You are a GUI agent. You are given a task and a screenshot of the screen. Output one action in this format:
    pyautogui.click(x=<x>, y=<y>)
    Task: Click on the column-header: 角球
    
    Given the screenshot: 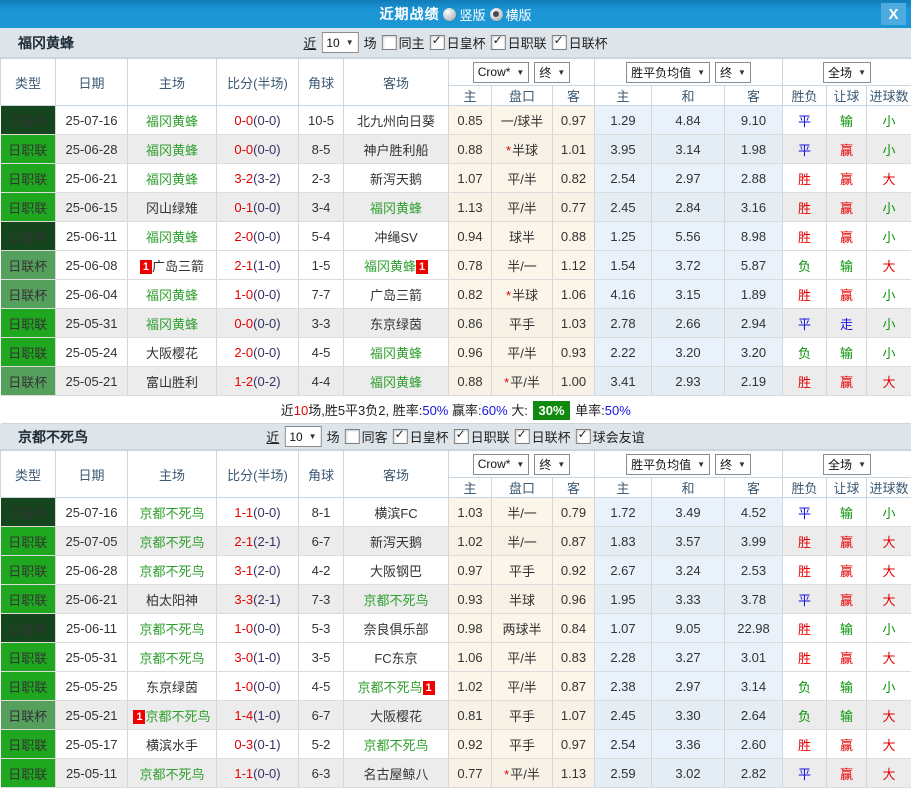 What is the action you would take?
    pyautogui.click(x=321, y=474)
    